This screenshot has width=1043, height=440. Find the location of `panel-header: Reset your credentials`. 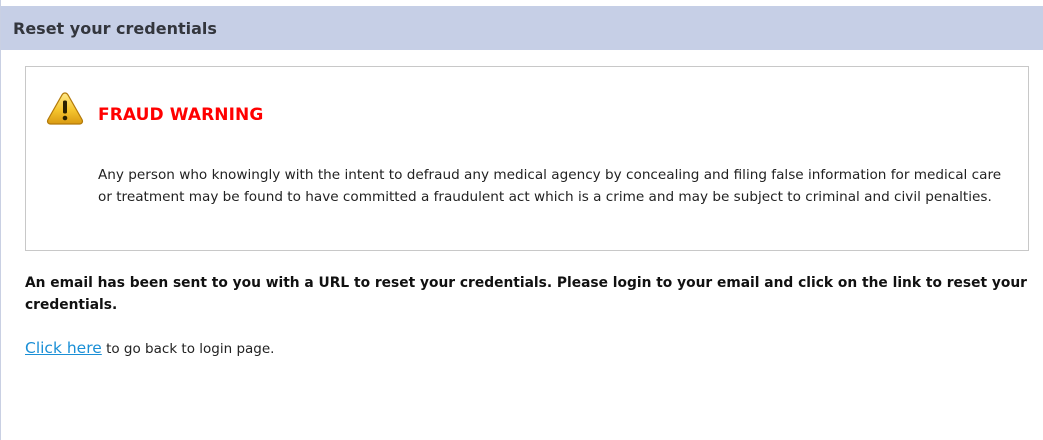

panel-header: Reset your credentials is located at coordinates (522, 28).